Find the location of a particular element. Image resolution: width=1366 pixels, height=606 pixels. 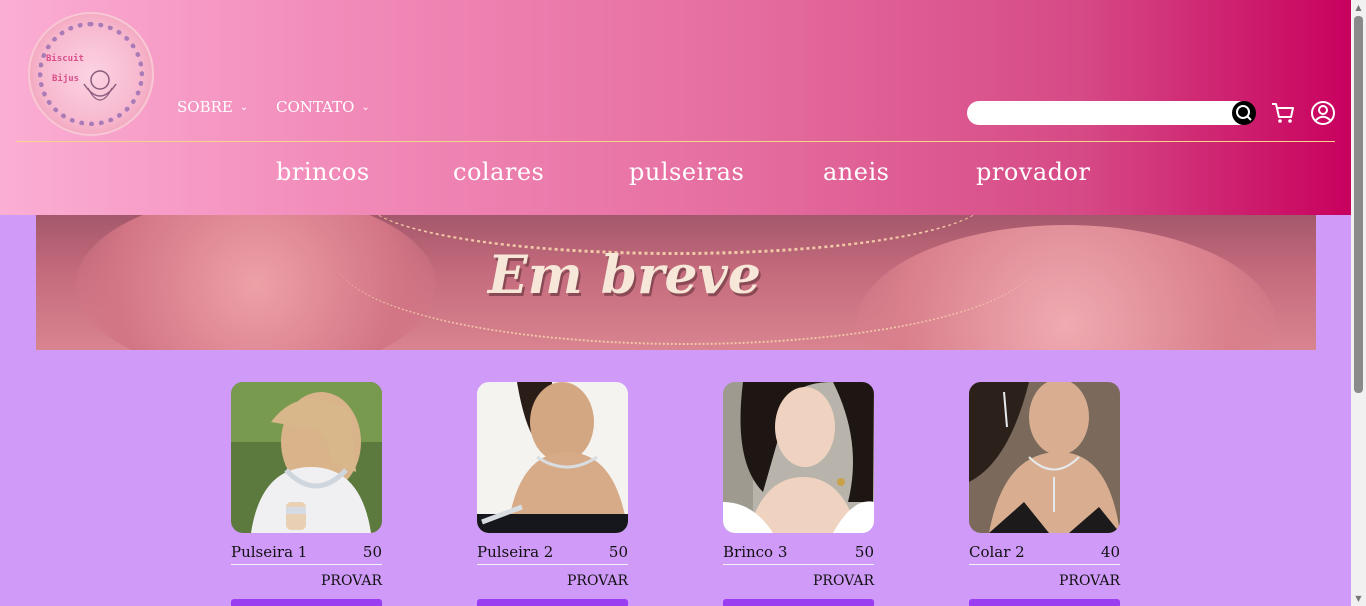

category-colares: colares is located at coordinates (498, 172).